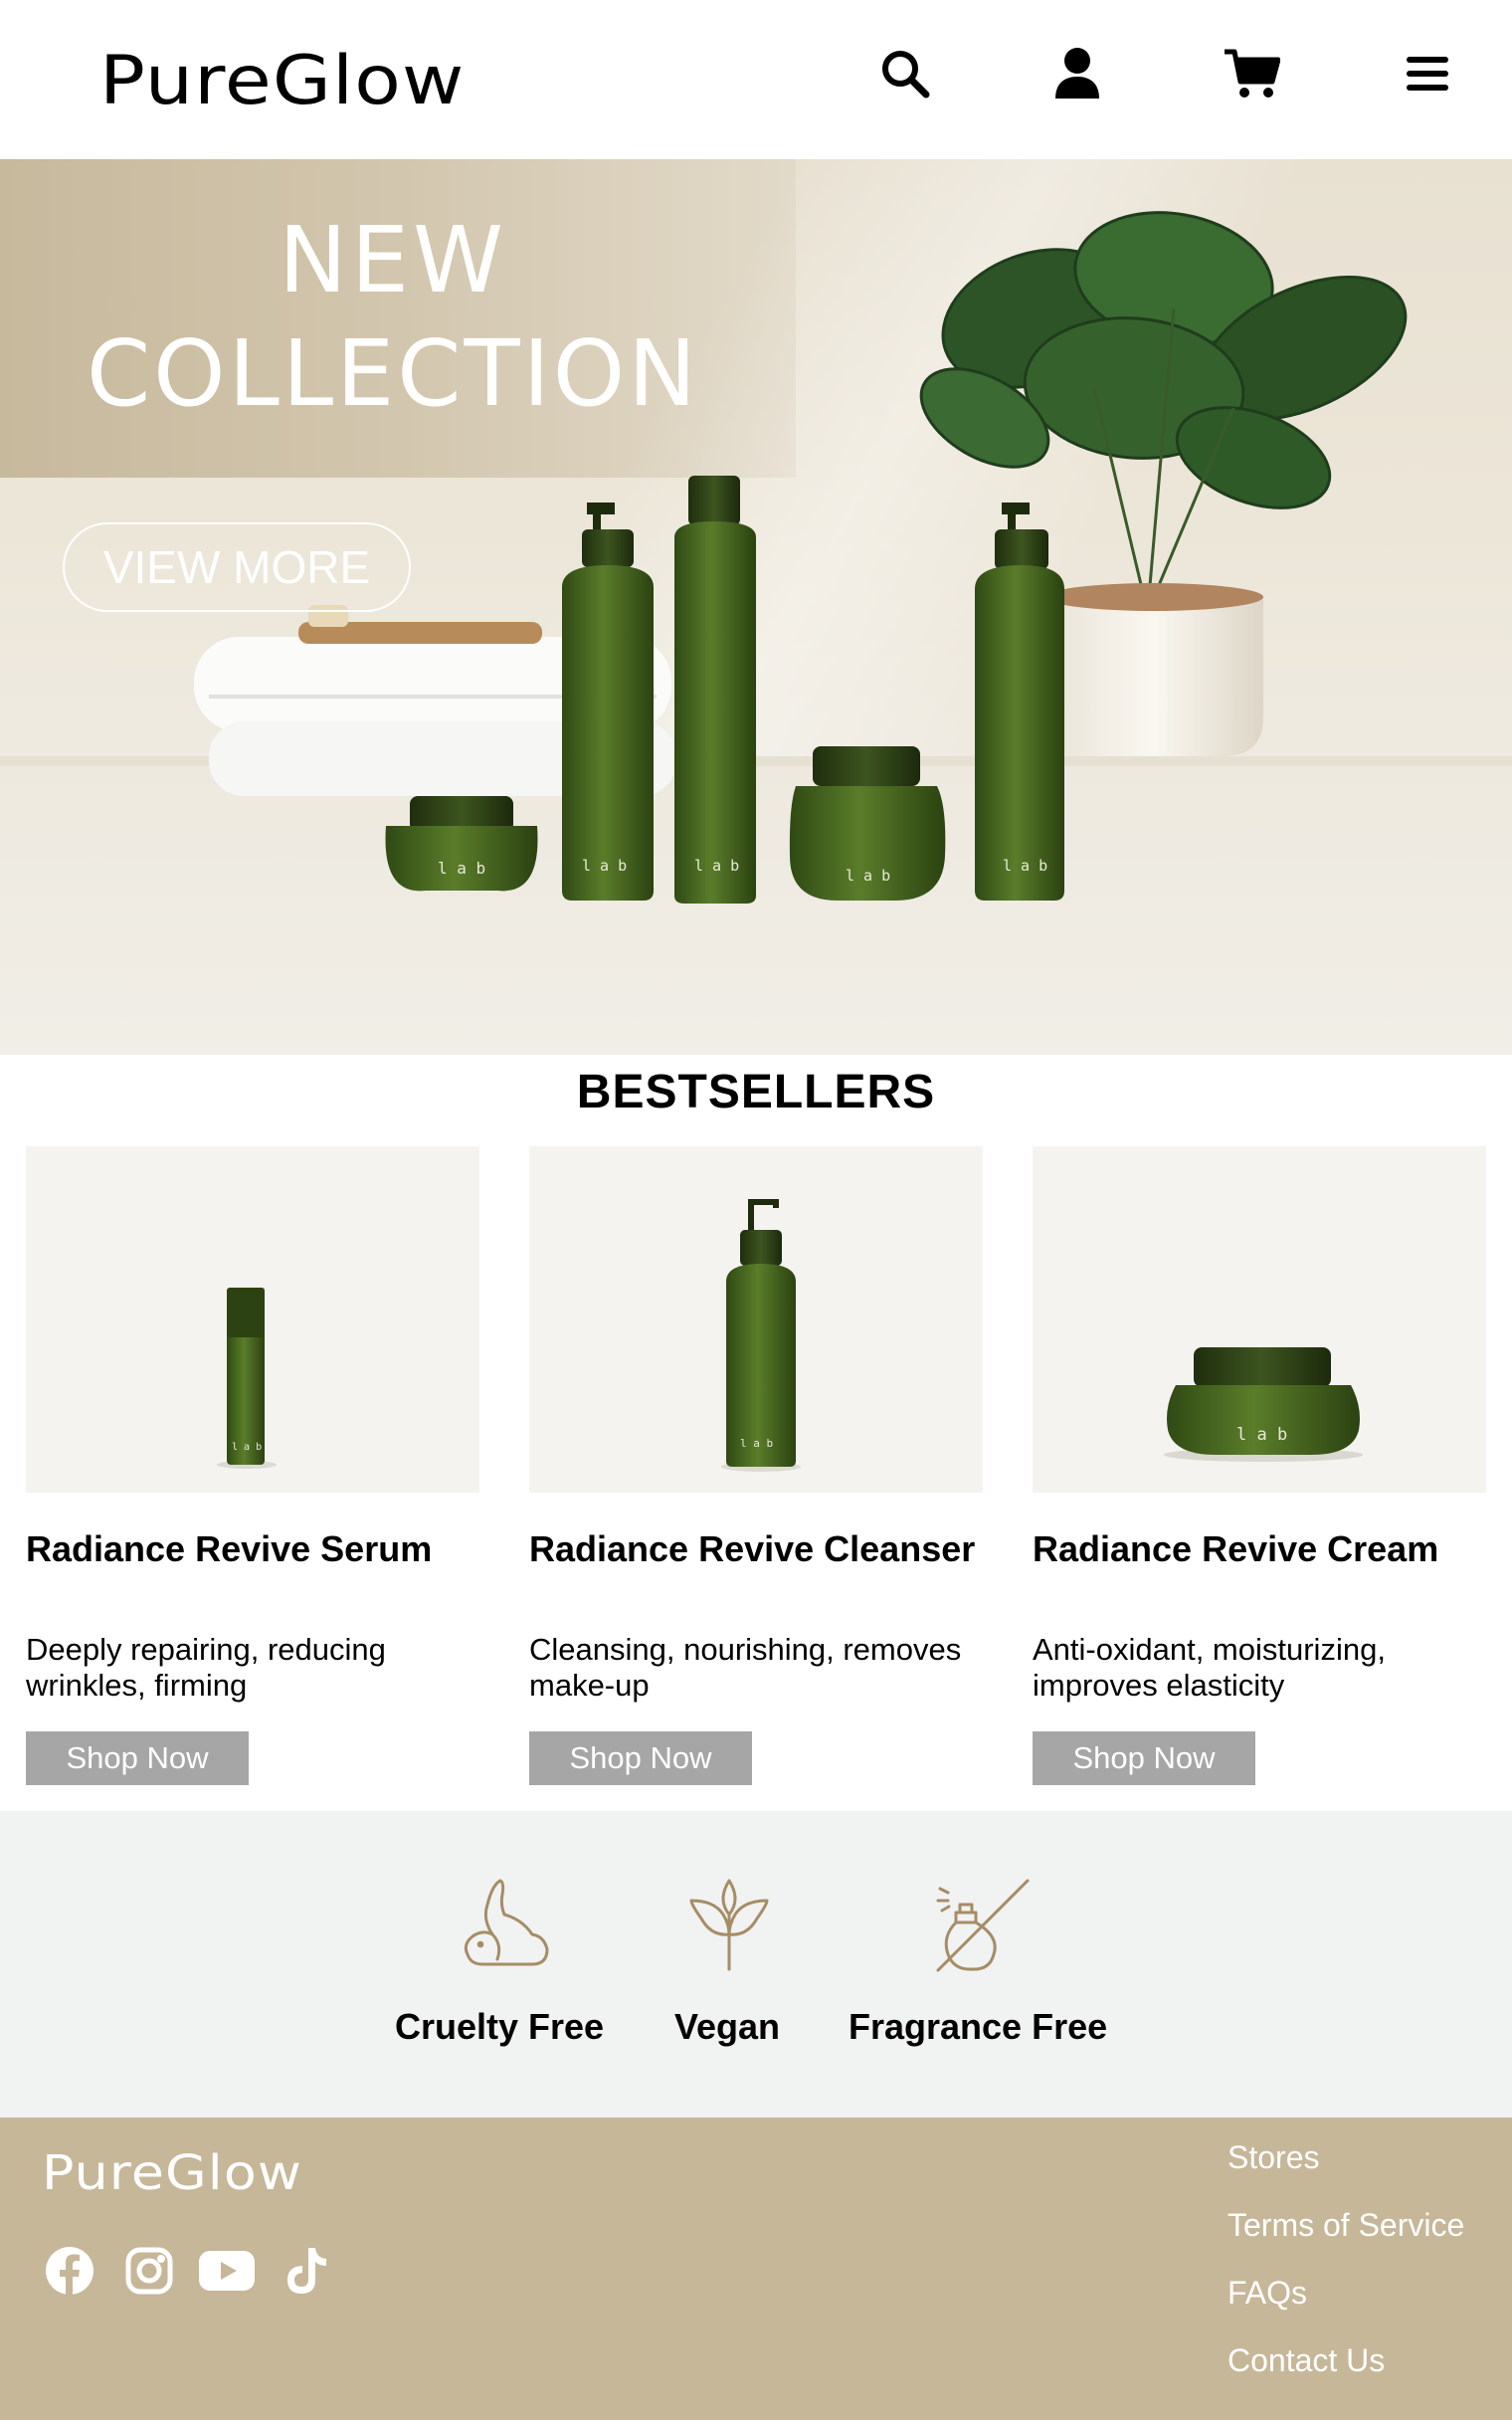 This screenshot has width=1512, height=2420. I want to click on feature-label-fragrance-free: Fragrance Free, so click(978, 2027).